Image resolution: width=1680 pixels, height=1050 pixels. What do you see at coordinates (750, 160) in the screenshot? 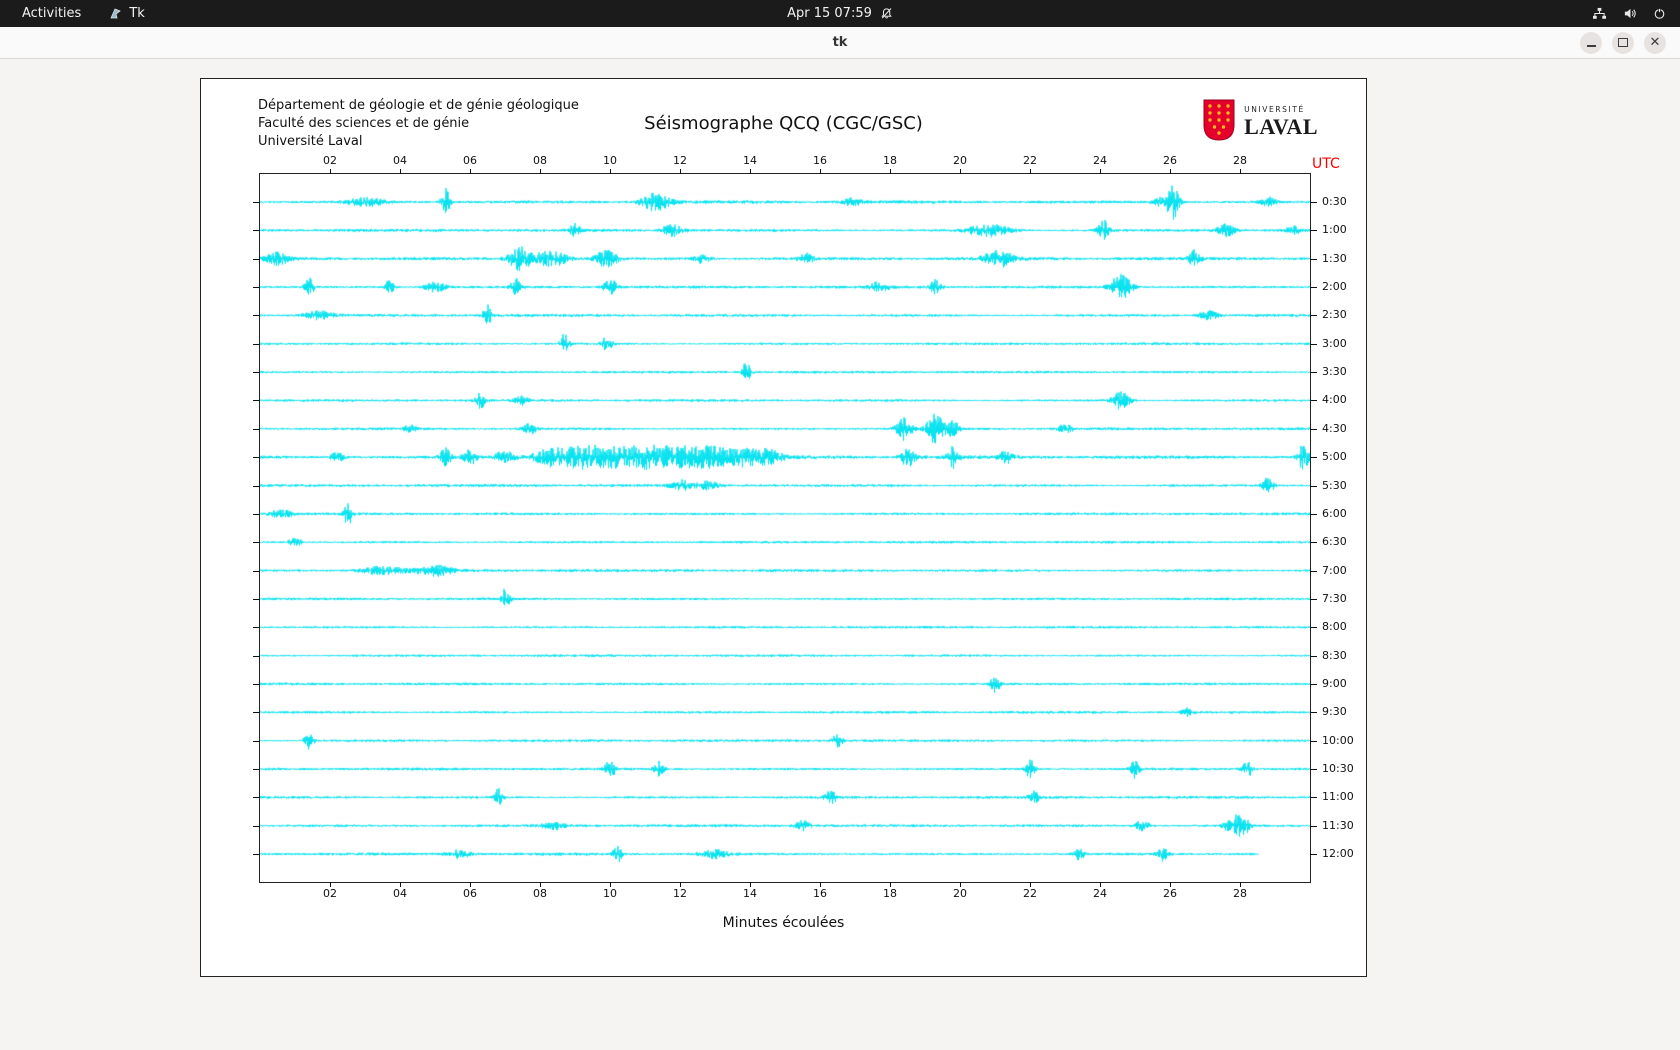
I see `x-tick-label-top: 14` at bounding box center [750, 160].